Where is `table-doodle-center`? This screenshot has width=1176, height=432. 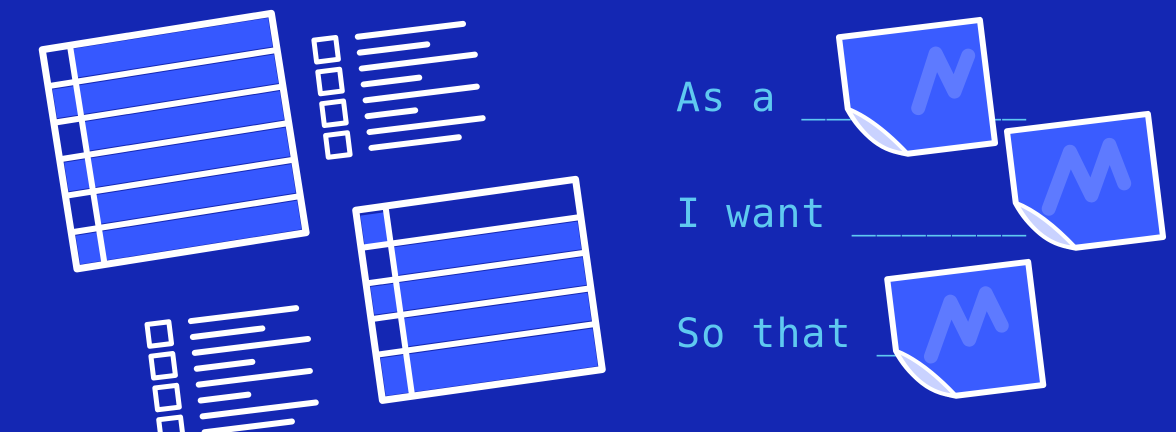
table-doodle-center is located at coordinates (479, 289).